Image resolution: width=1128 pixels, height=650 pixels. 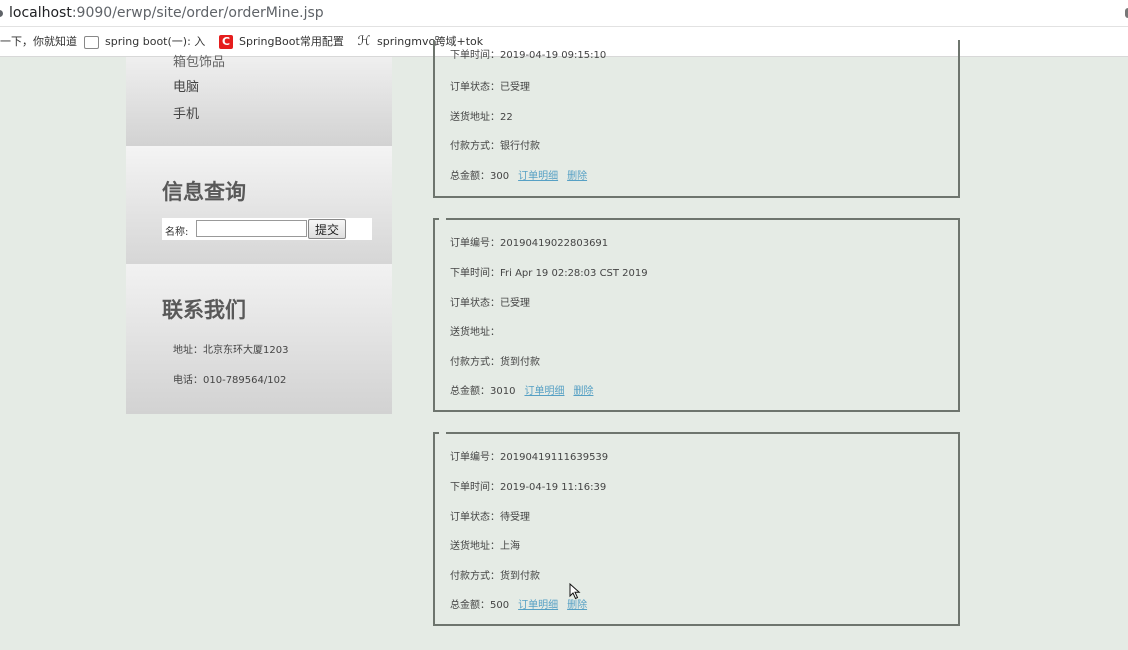 What do you see at coordinates (177, 232) in the screenshot?
I see `search-label: 名称:` at bounding box center [177, 232].